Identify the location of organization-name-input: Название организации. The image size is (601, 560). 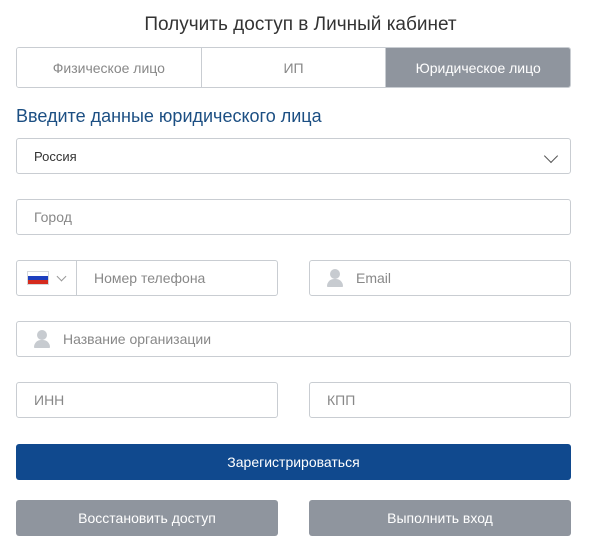
(293, 339).